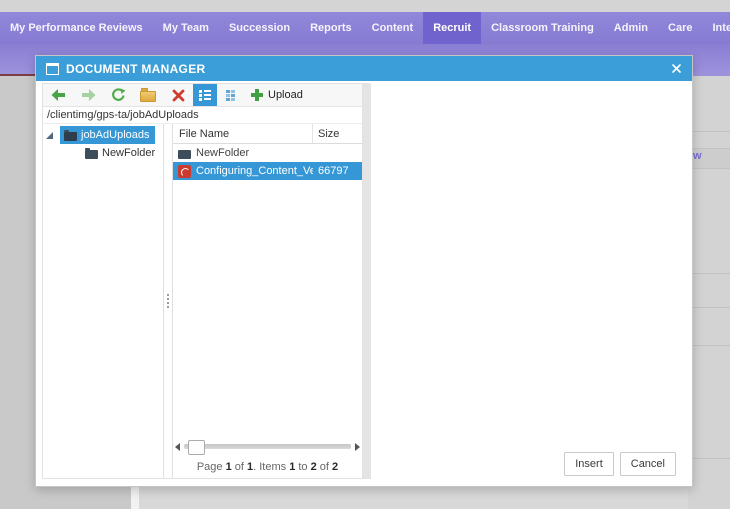 The image size is (730, 509). What do you see at coordinates (357, 446) in the screenshot?
I see `scroll-right-icon` at bounding box center [357, 446].